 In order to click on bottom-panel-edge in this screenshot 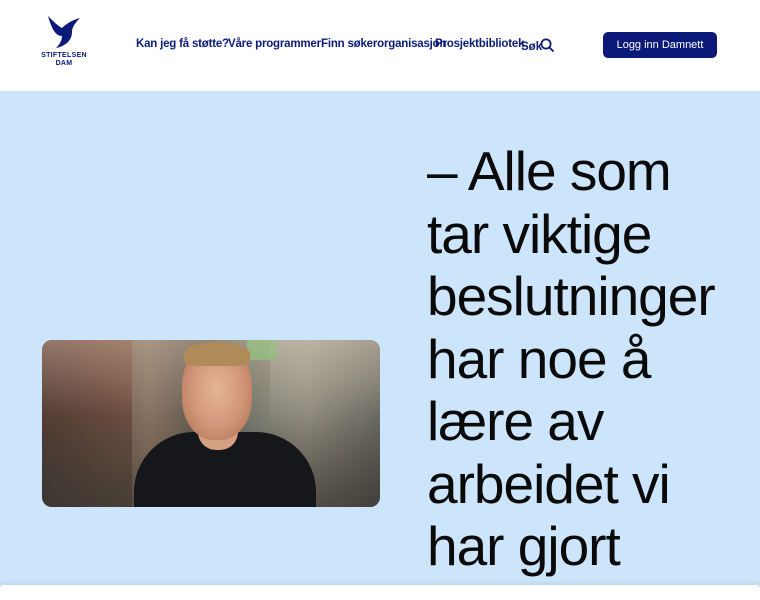, I will do `click(380, 592)`.